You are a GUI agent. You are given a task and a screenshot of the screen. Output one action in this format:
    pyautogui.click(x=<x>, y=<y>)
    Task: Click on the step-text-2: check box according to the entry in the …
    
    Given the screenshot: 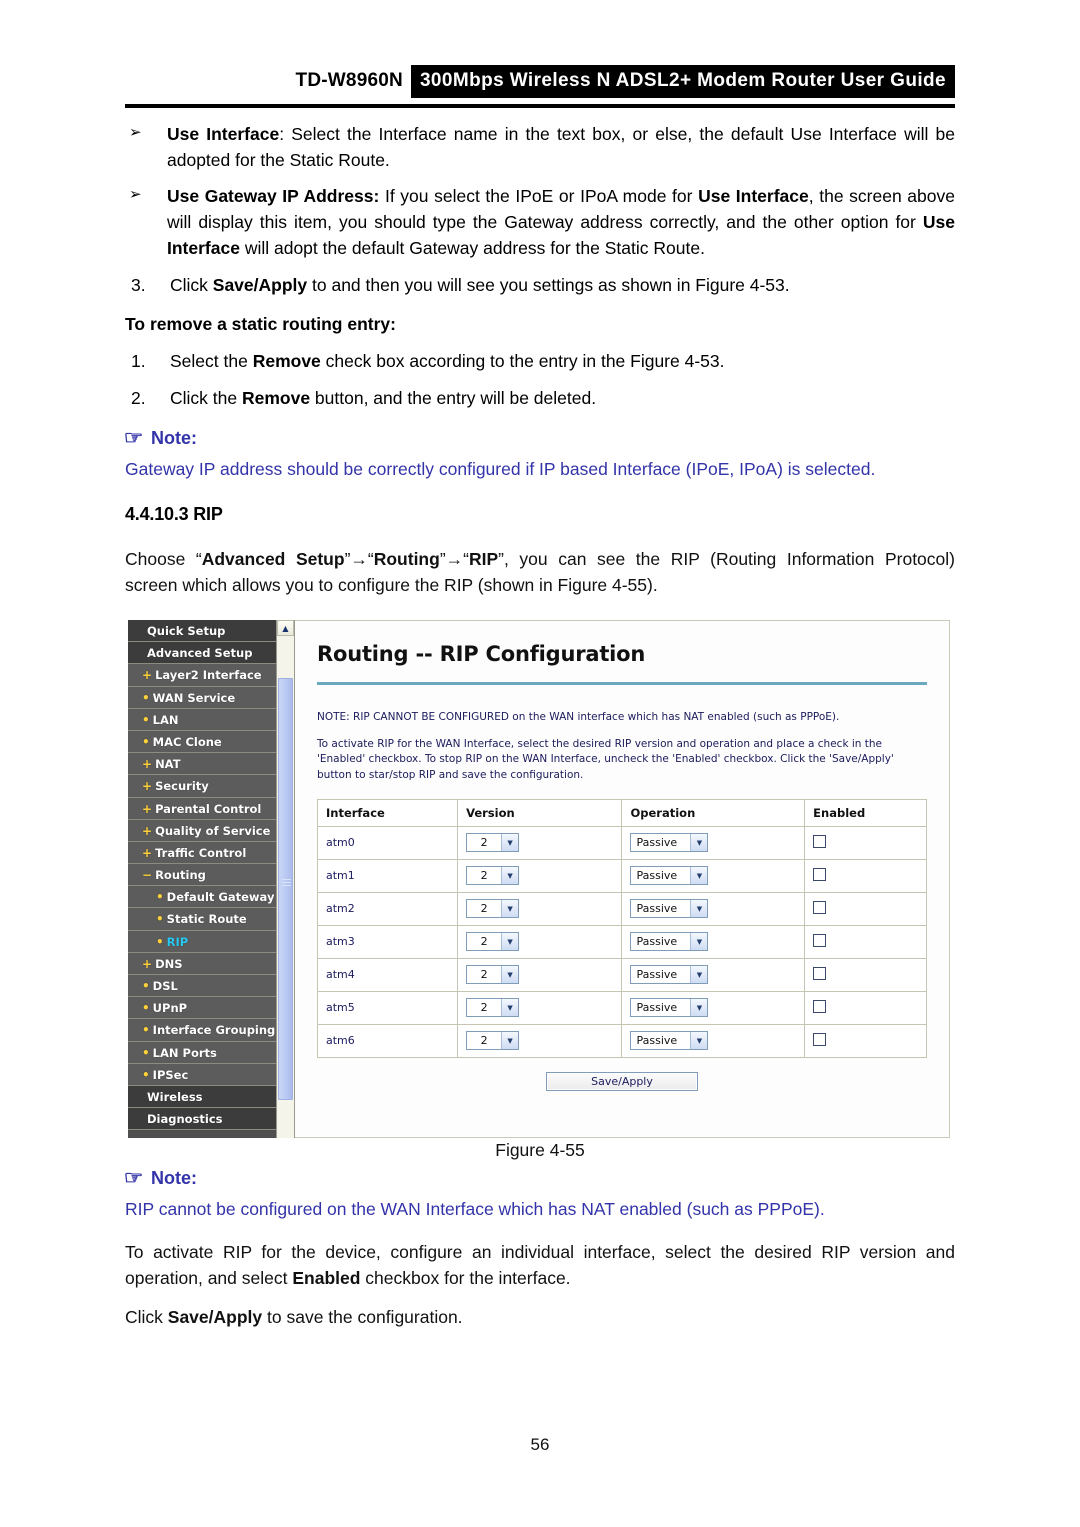 What is the action you would take?
    pyautogui.click(x=522, y=361)
    